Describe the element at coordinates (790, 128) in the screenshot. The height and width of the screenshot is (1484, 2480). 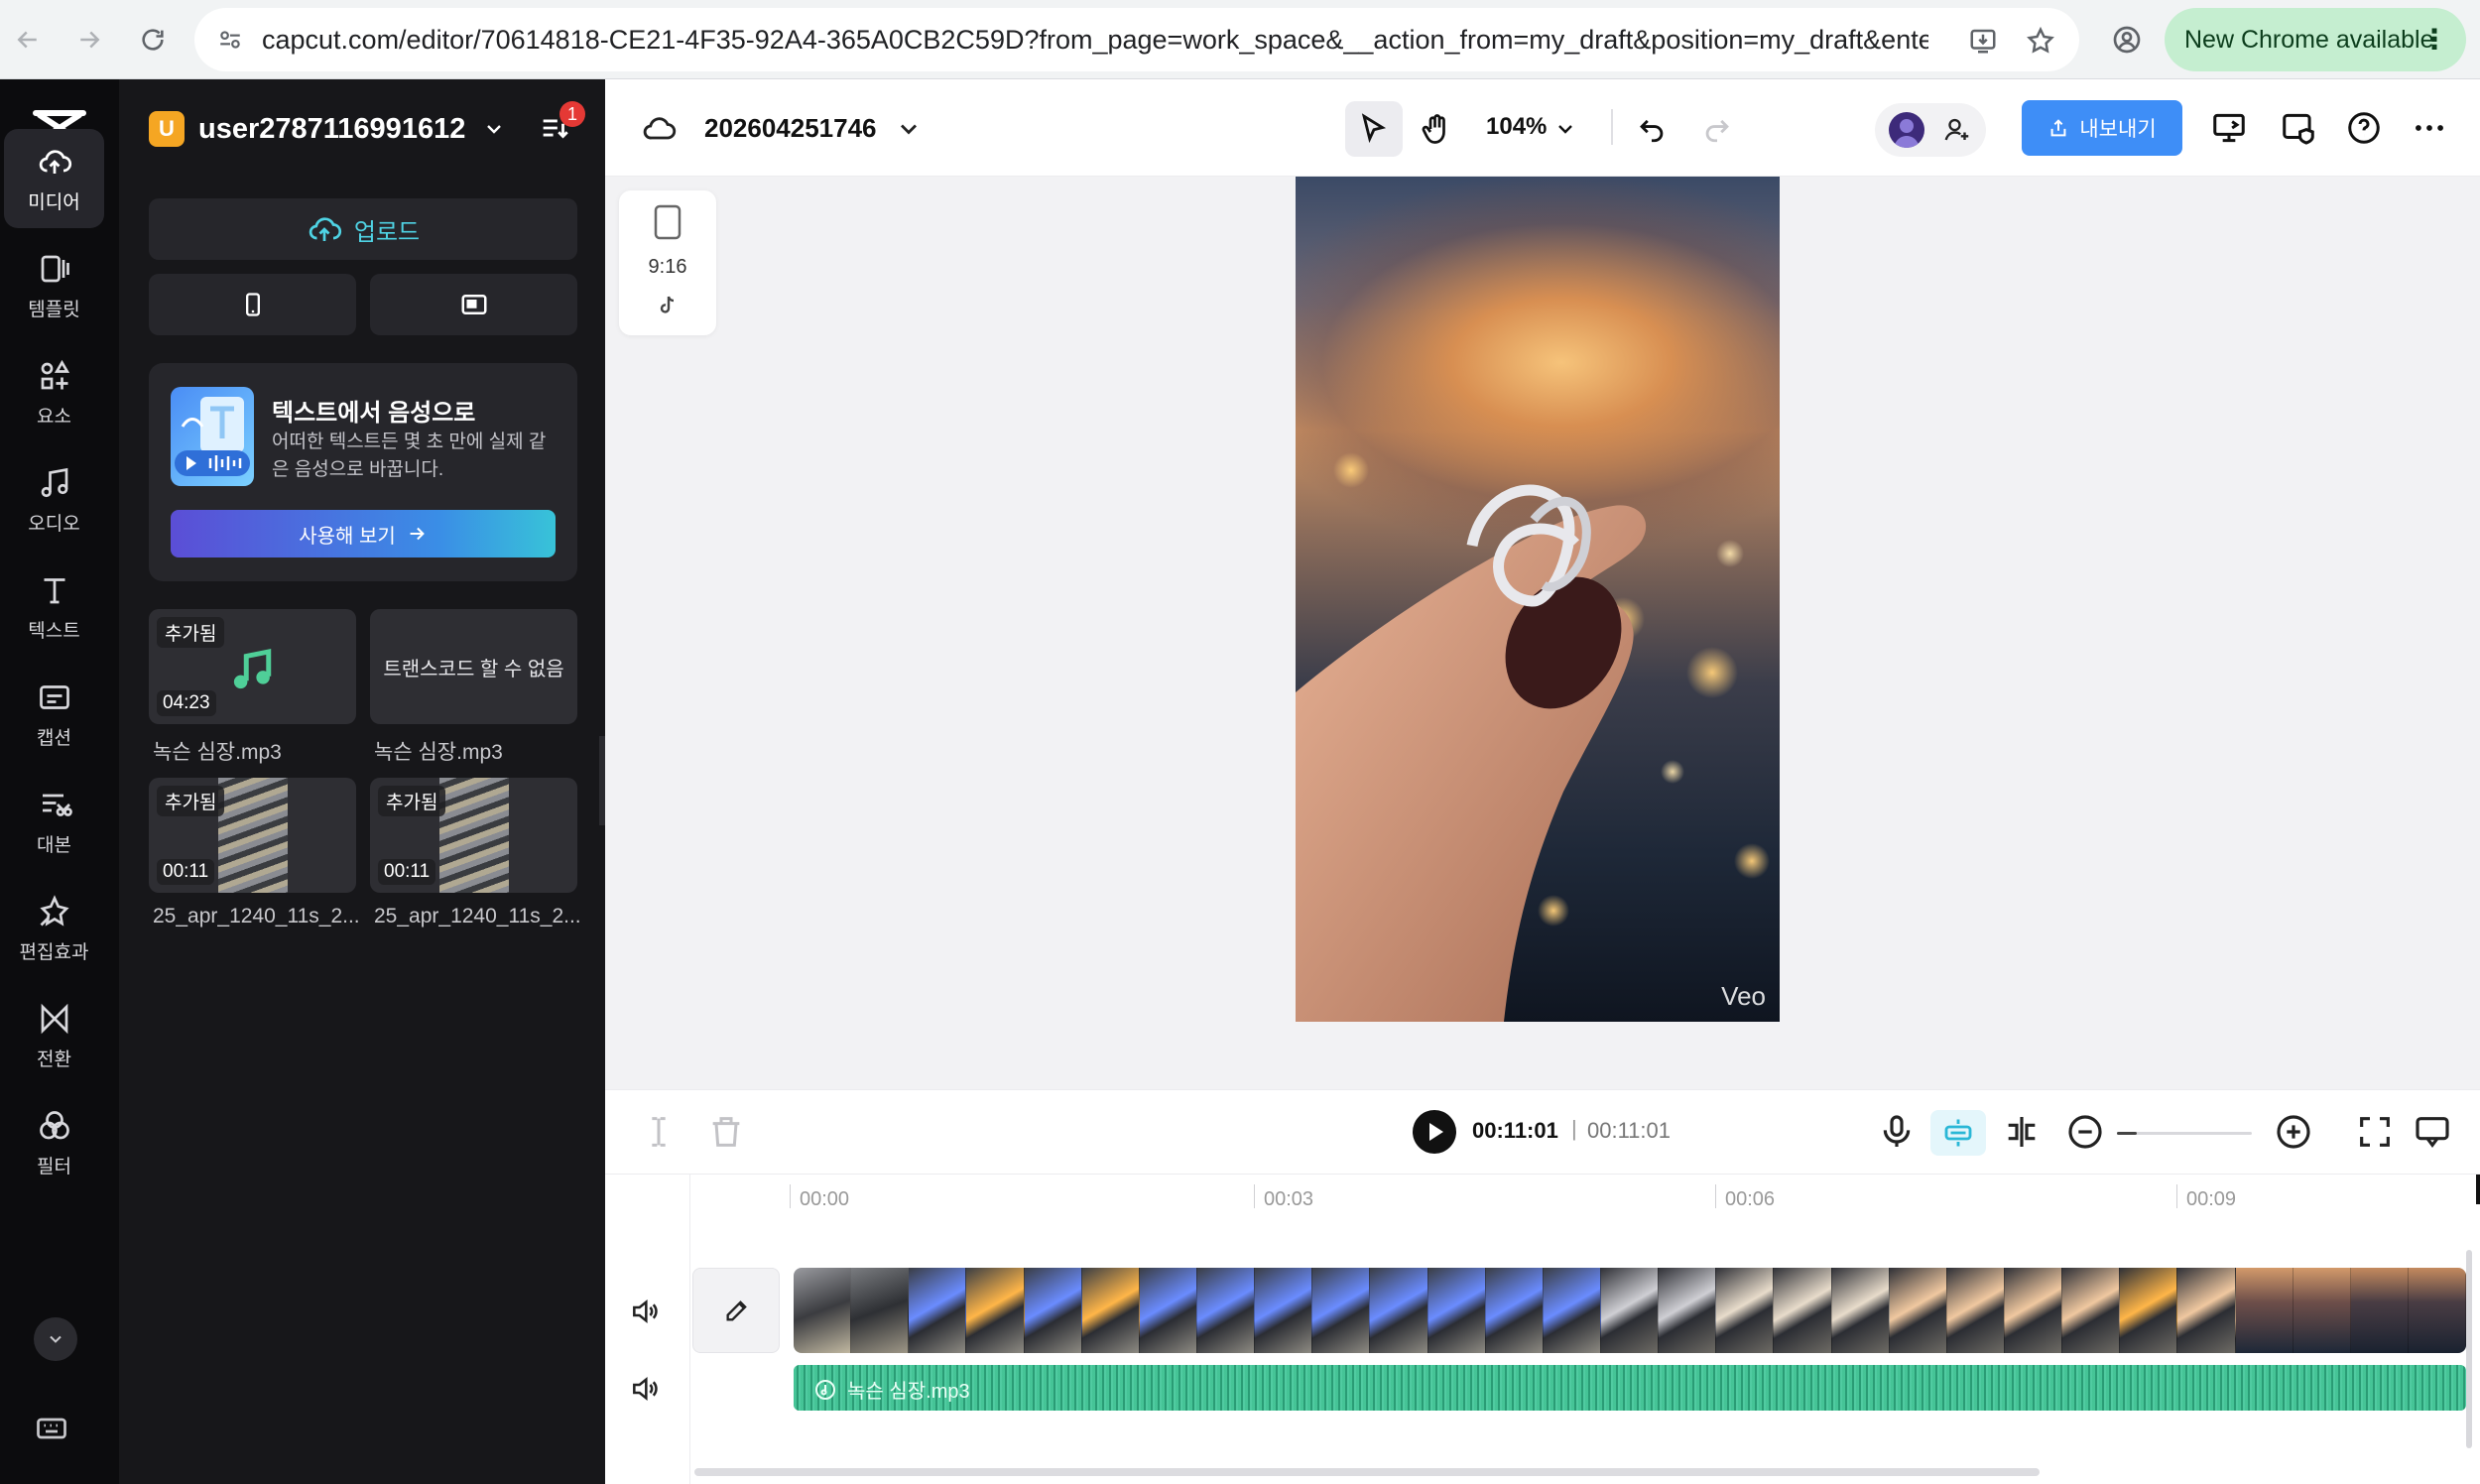
I see `project-name: 202604251746` at that location.